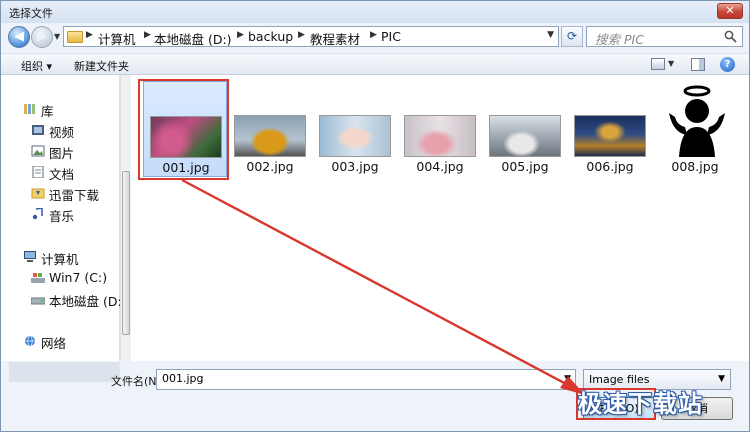 The width and height of the screenshot is (750, 432). I want to click on command-bar: 组织 ▾ 新建文件夹 ▼ ?, so click(375, 64).